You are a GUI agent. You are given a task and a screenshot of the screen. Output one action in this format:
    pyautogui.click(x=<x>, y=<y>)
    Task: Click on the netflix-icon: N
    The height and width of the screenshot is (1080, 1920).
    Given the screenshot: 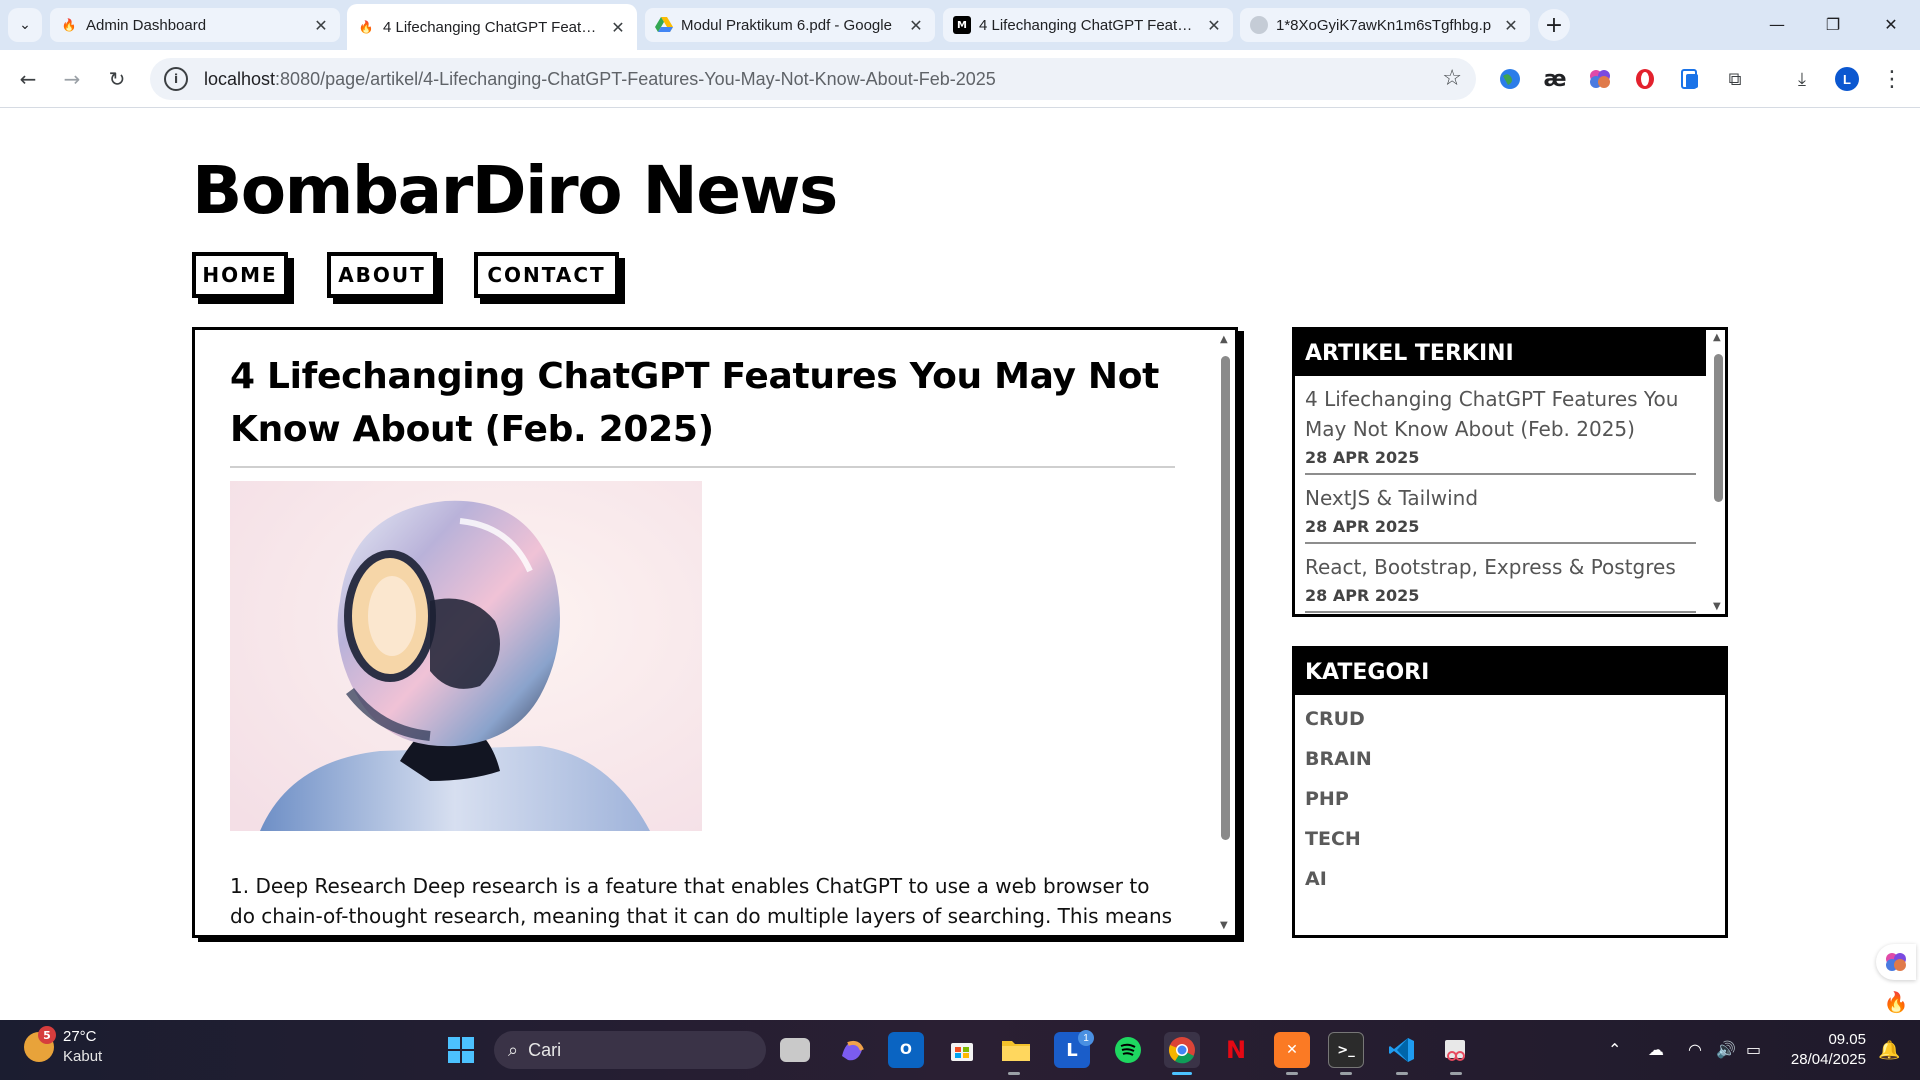 What is the action you would take?
    pyautogui.click(x=1236, y=1050)
    